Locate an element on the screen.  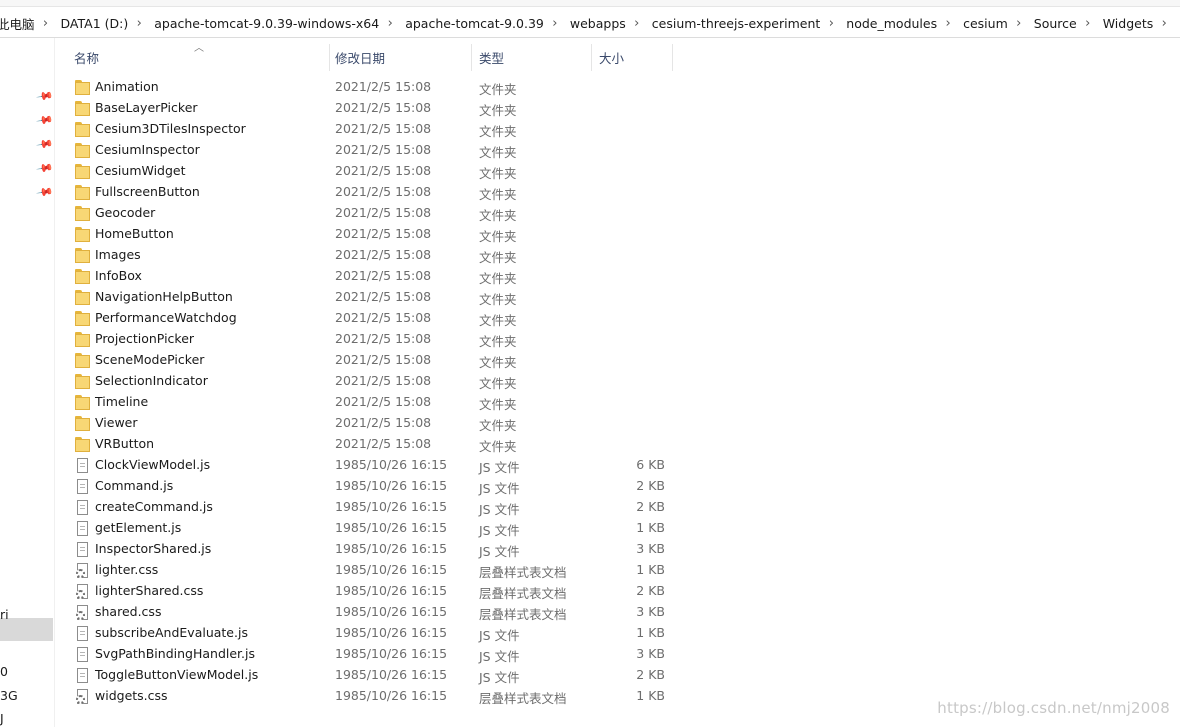
folder-row: CesiumInspector 2021/2/5 15:08 文件夹 is located at coordinates (617, 150).